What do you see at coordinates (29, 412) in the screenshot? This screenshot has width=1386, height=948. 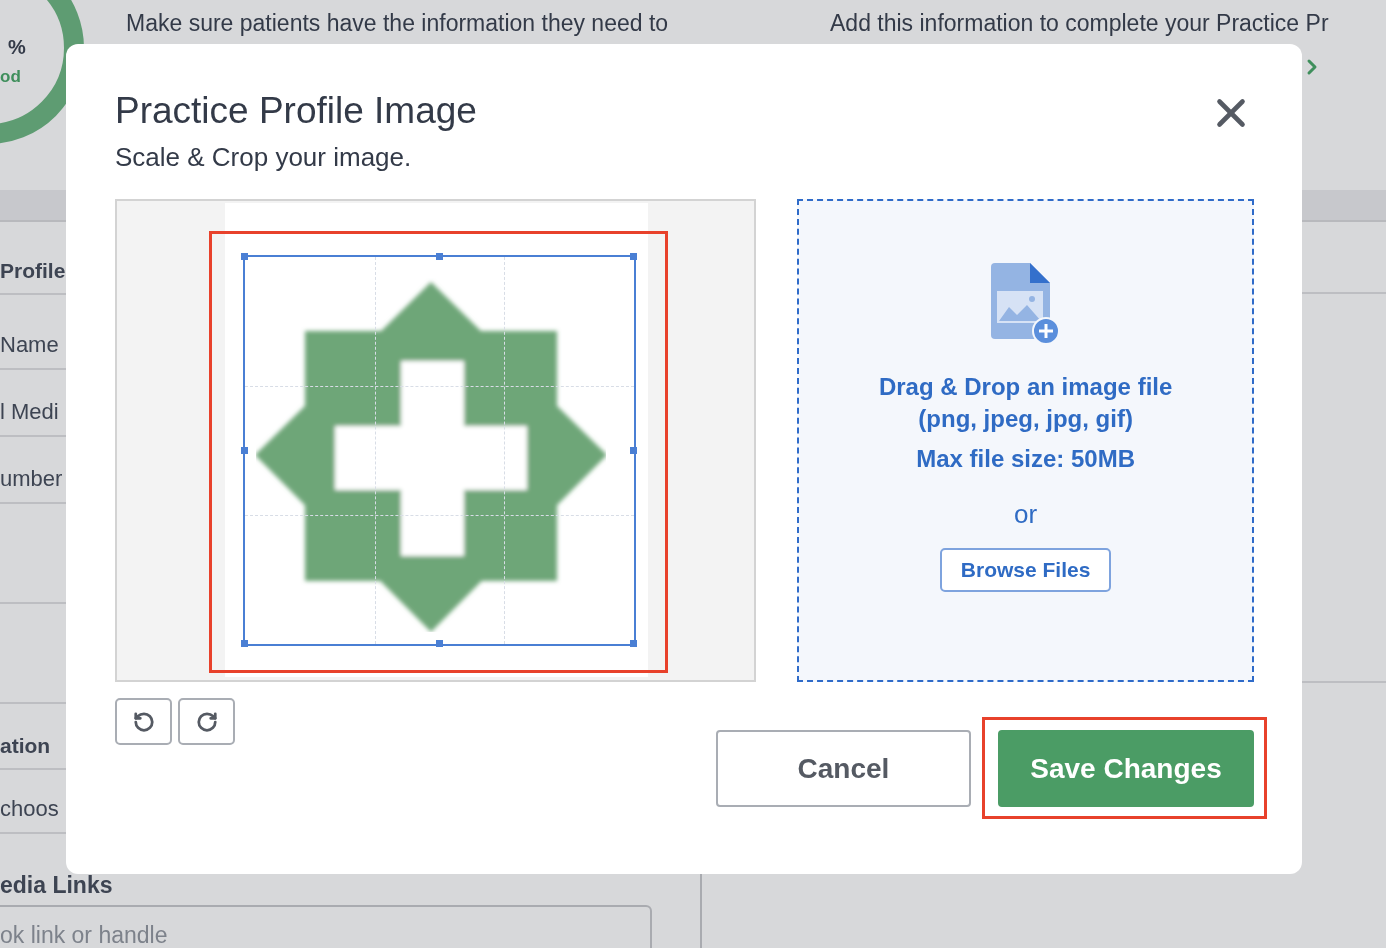 I see `field-label: l Medi` at bounding box center [29, 412].